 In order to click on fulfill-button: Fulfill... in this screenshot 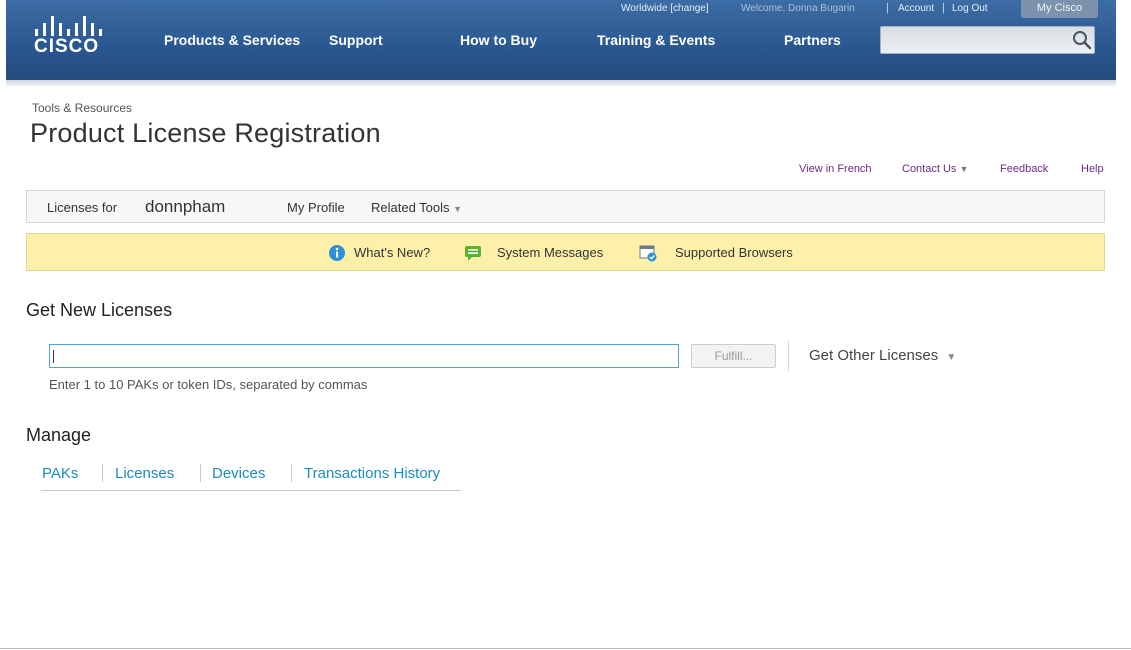, I will do `click(733, 356)`.